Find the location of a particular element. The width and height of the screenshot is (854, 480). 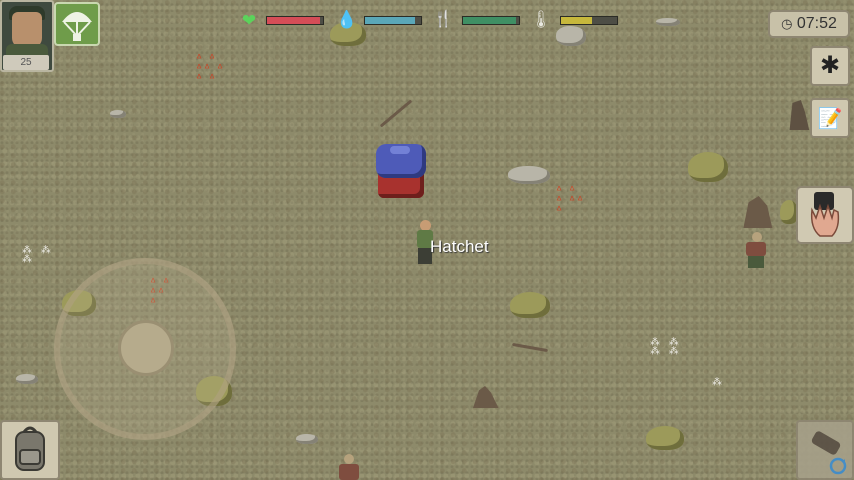

white-flowers: ⁂ is located at coordinates (718, 382).